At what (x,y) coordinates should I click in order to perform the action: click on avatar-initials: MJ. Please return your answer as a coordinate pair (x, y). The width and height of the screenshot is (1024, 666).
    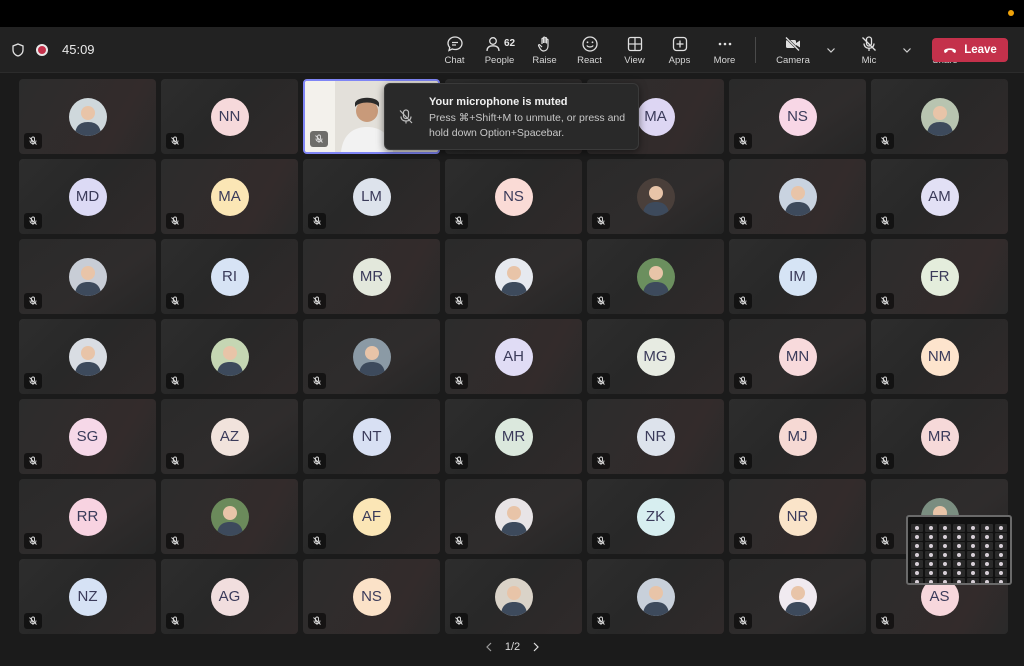
    Looking at the image, I should click on (797, 436).